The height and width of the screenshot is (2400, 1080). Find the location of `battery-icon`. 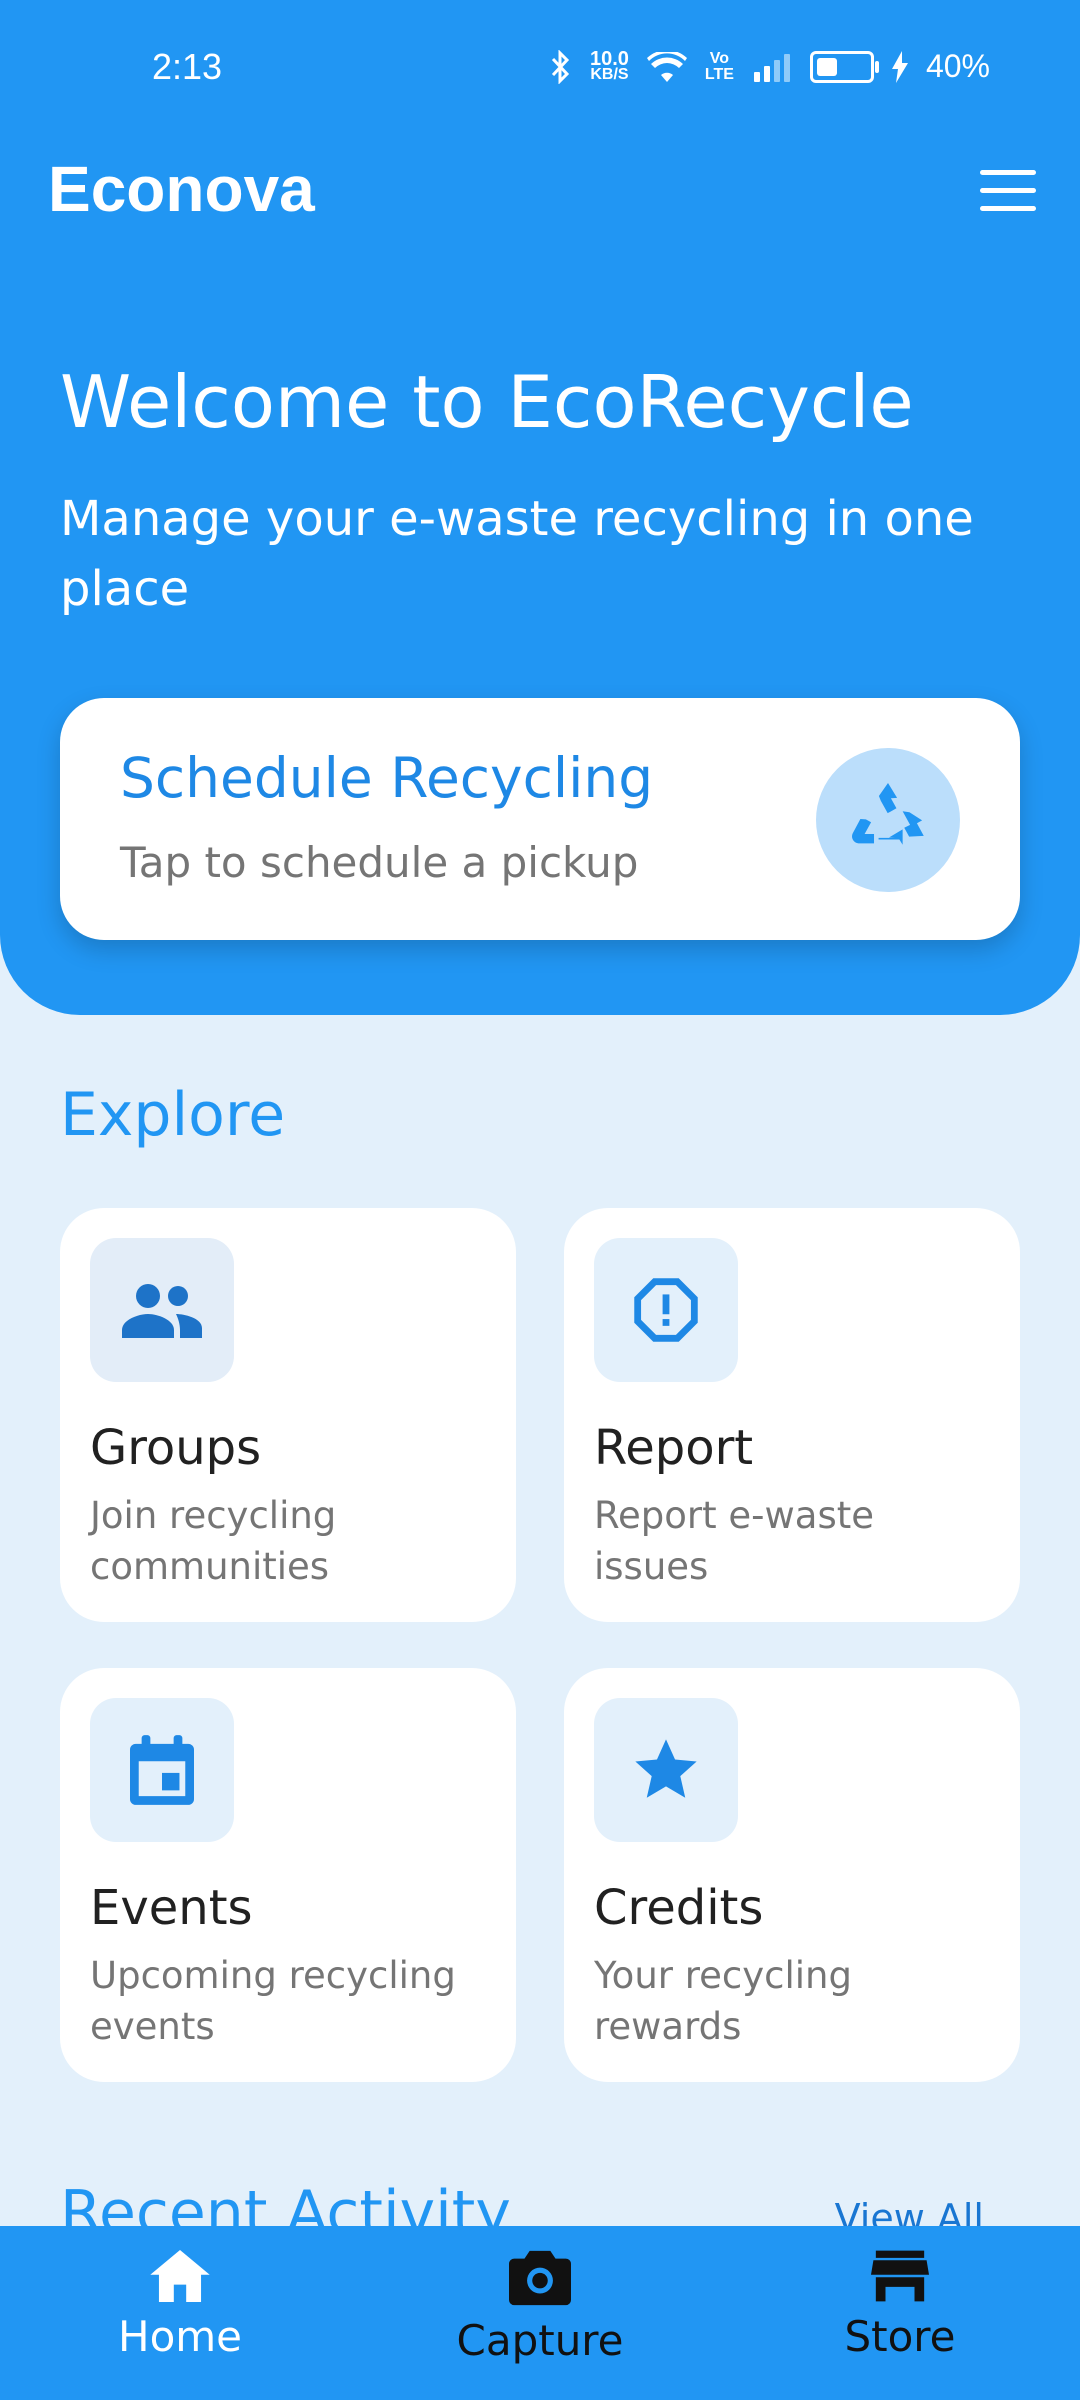

battery-icon is located at coordinates (844, 66).